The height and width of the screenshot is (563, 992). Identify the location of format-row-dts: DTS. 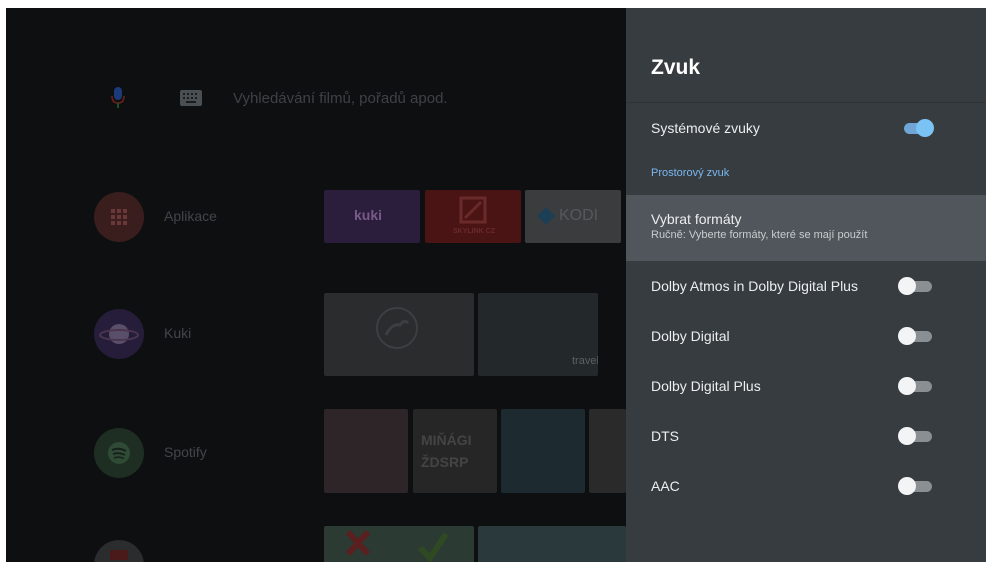
(806, 436).